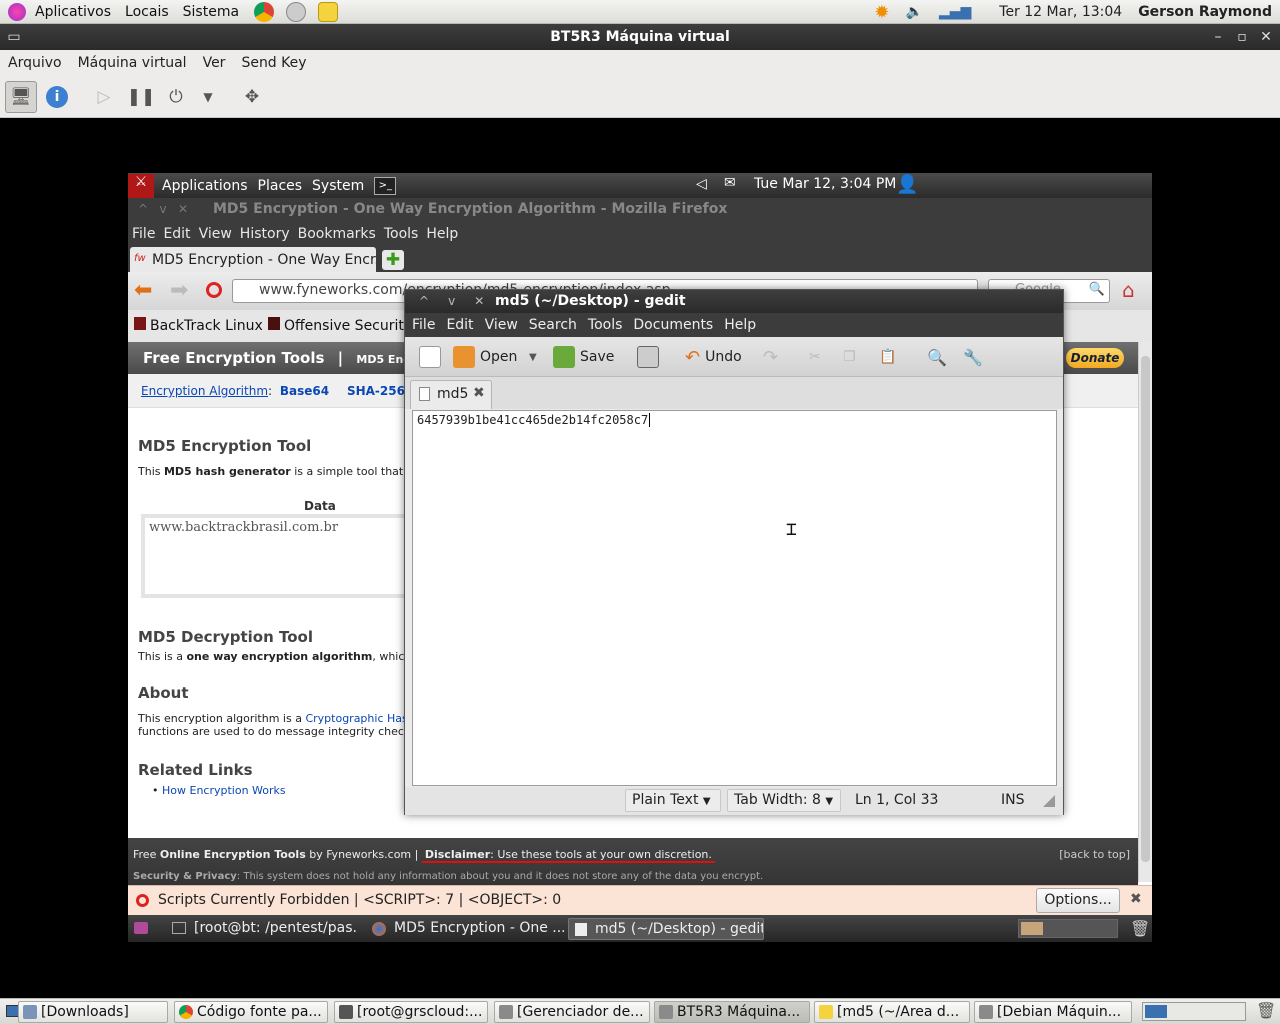  I want to click on host-workspace-active, so click(1156, 1011).